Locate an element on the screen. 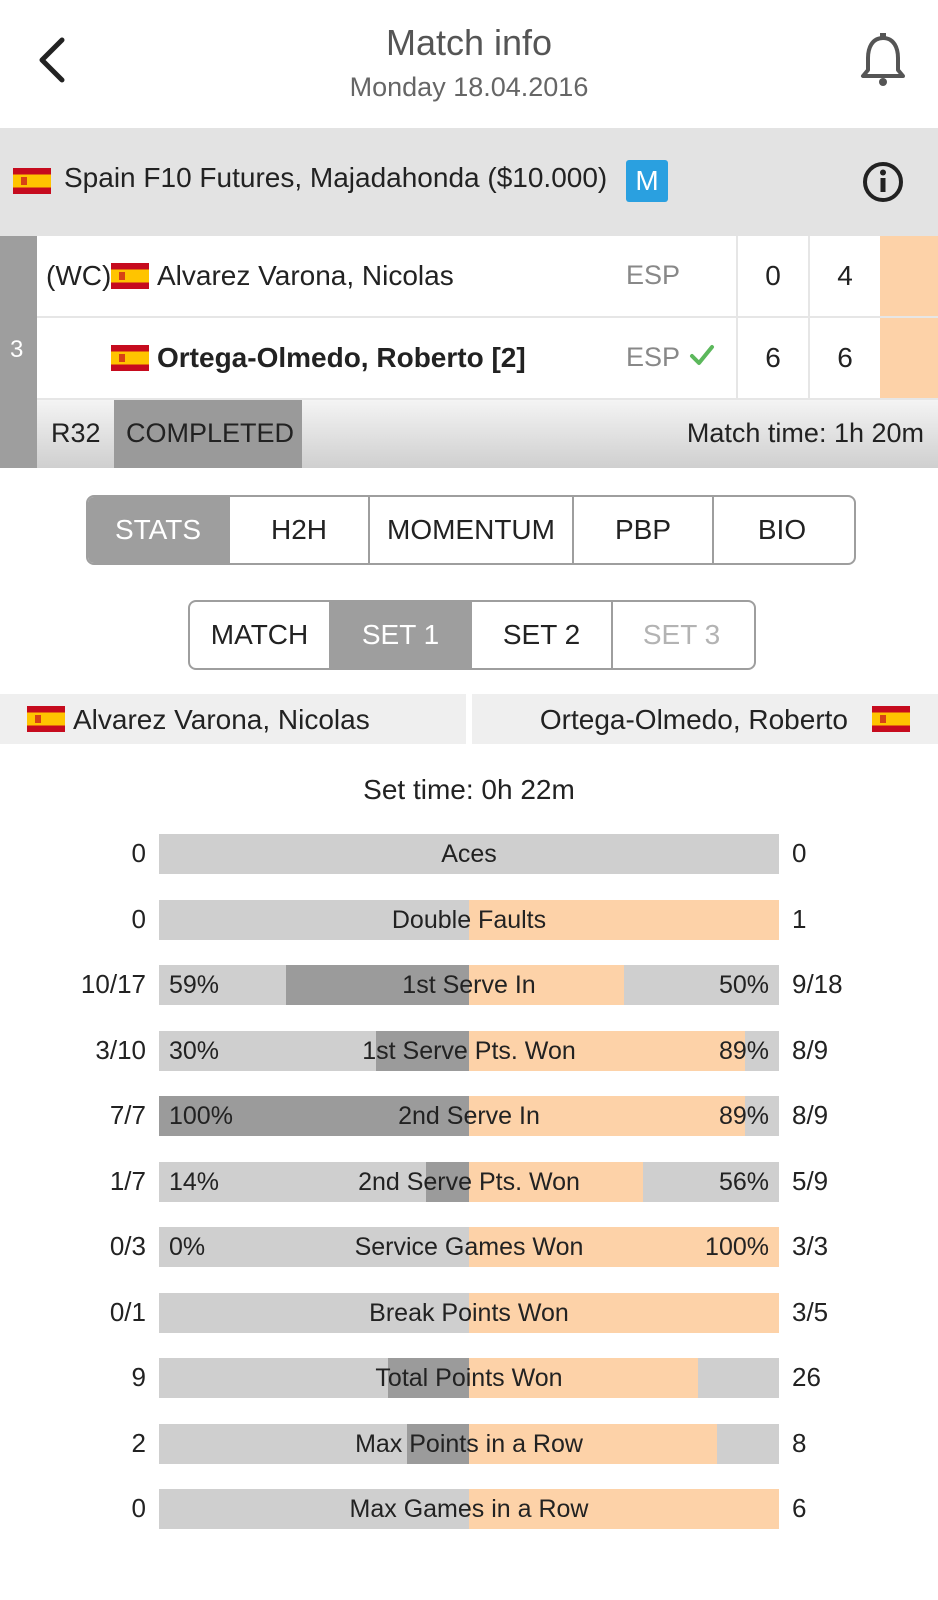 This screenshot has height=1600, width=938. app-header: Match info Monday 18.04.2016 is located at coordinates (469, 64).